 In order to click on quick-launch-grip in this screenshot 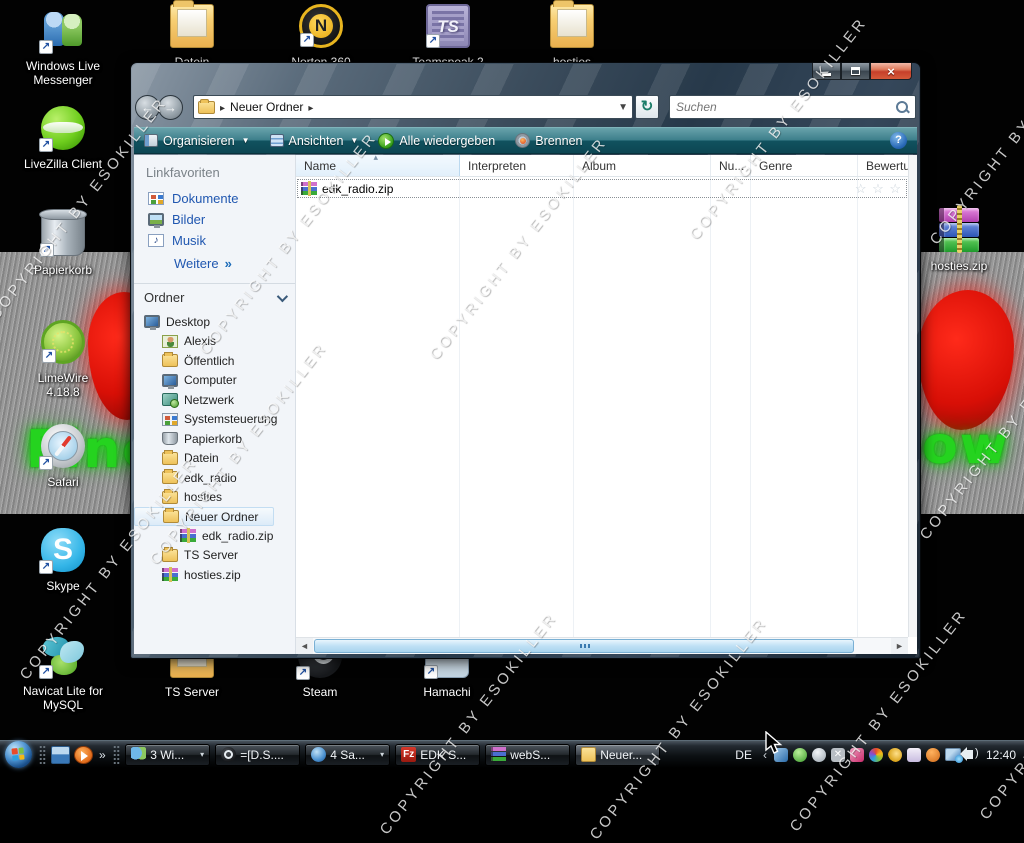, I will do `click(42, 755)`.